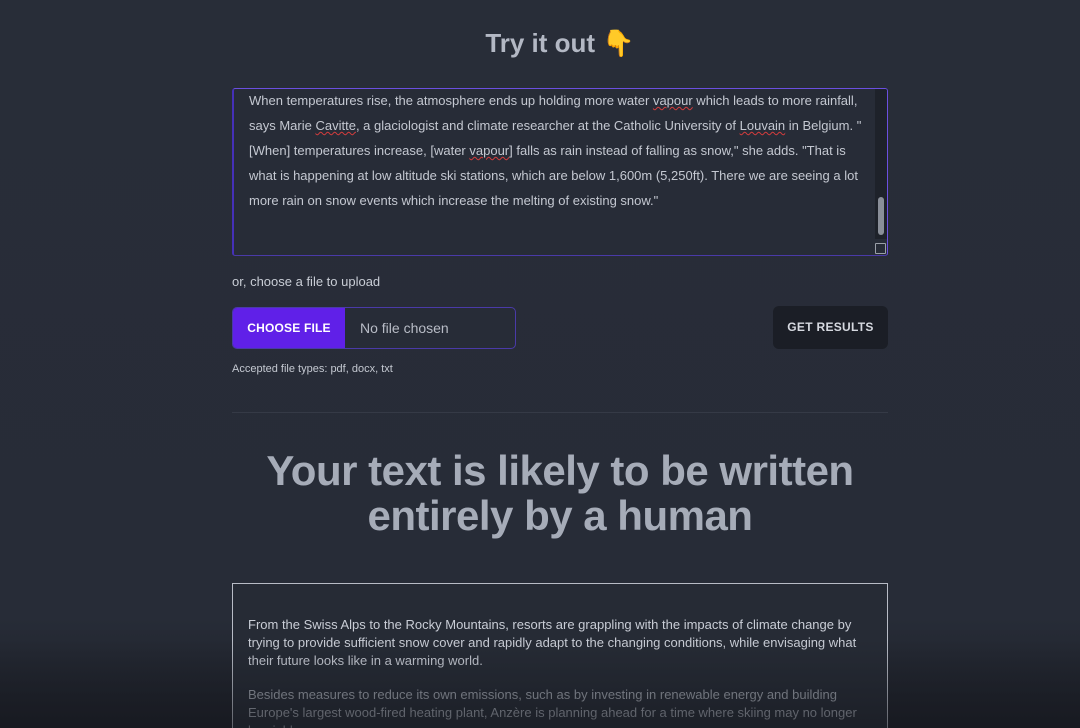  I want to click on resize-handle-icon, so click(880, 248).